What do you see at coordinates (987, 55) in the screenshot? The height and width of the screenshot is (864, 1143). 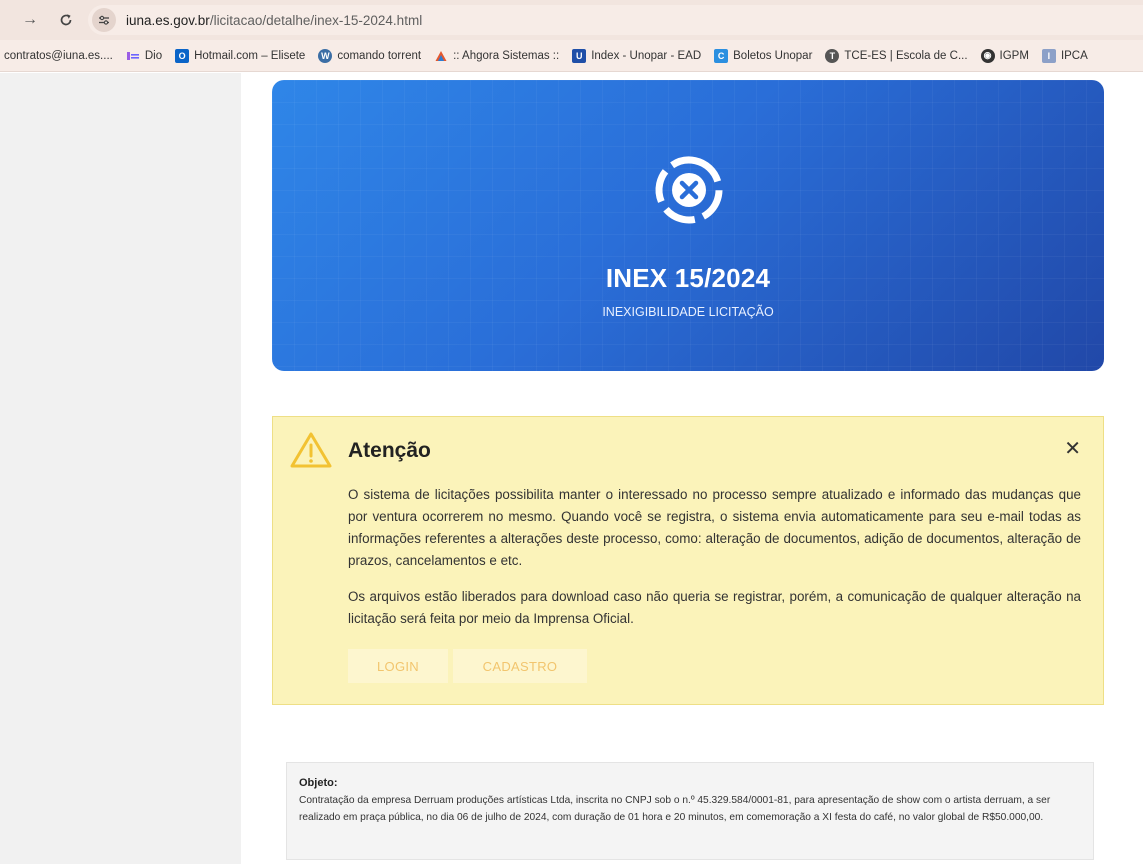 I see `globe-icon: ◉` at bounding box center [987, 55].